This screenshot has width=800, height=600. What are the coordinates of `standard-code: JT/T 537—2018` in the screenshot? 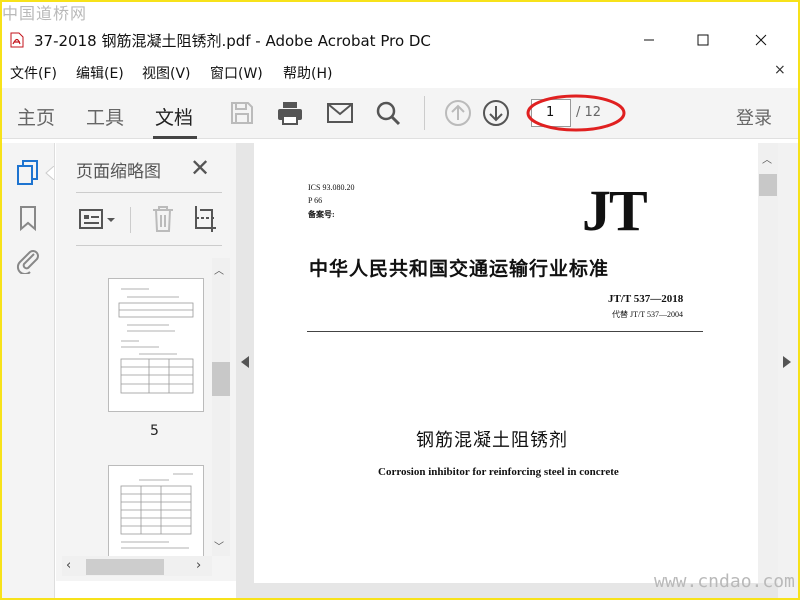 It's located at (646, 299).